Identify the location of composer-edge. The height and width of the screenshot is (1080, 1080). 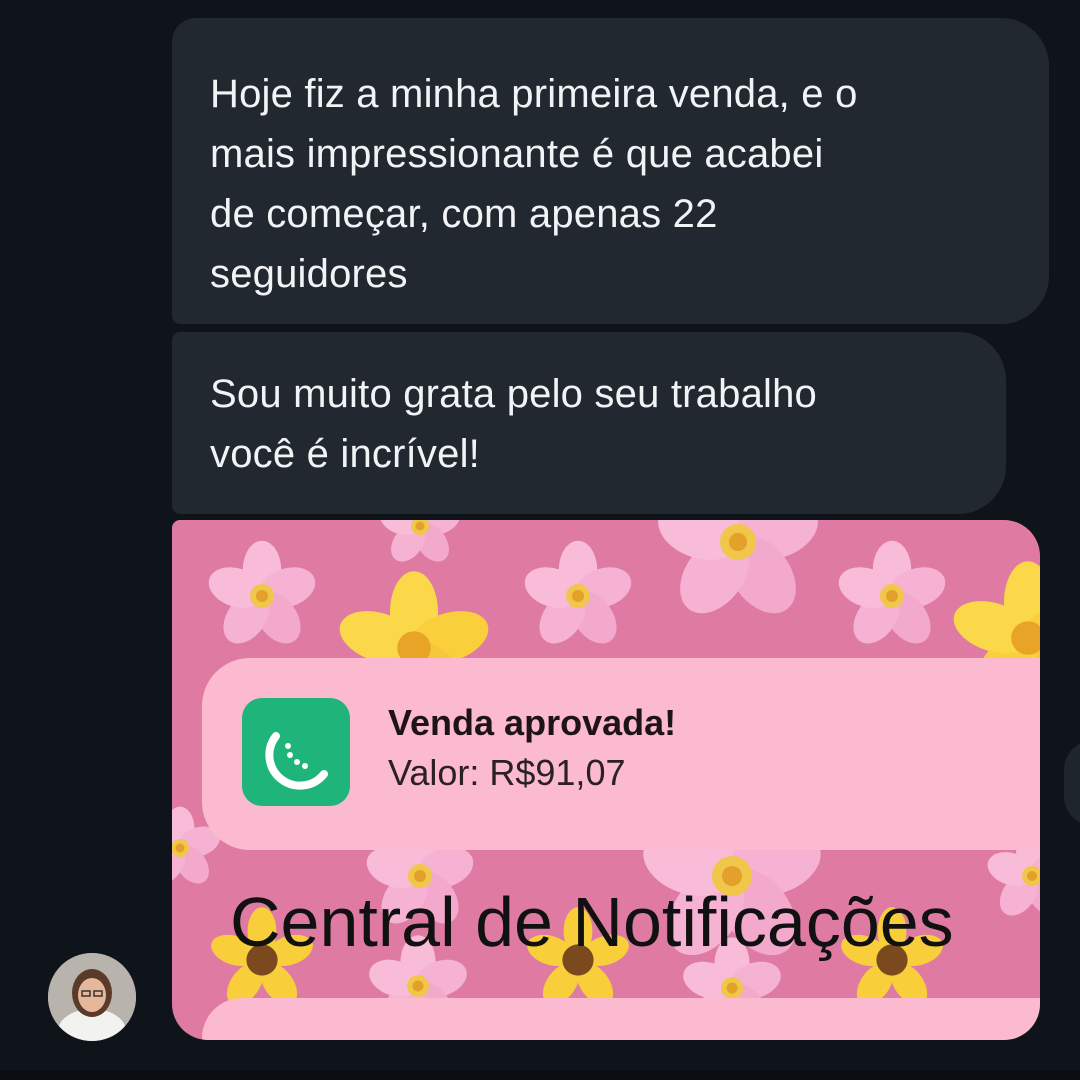
(540, 1075).